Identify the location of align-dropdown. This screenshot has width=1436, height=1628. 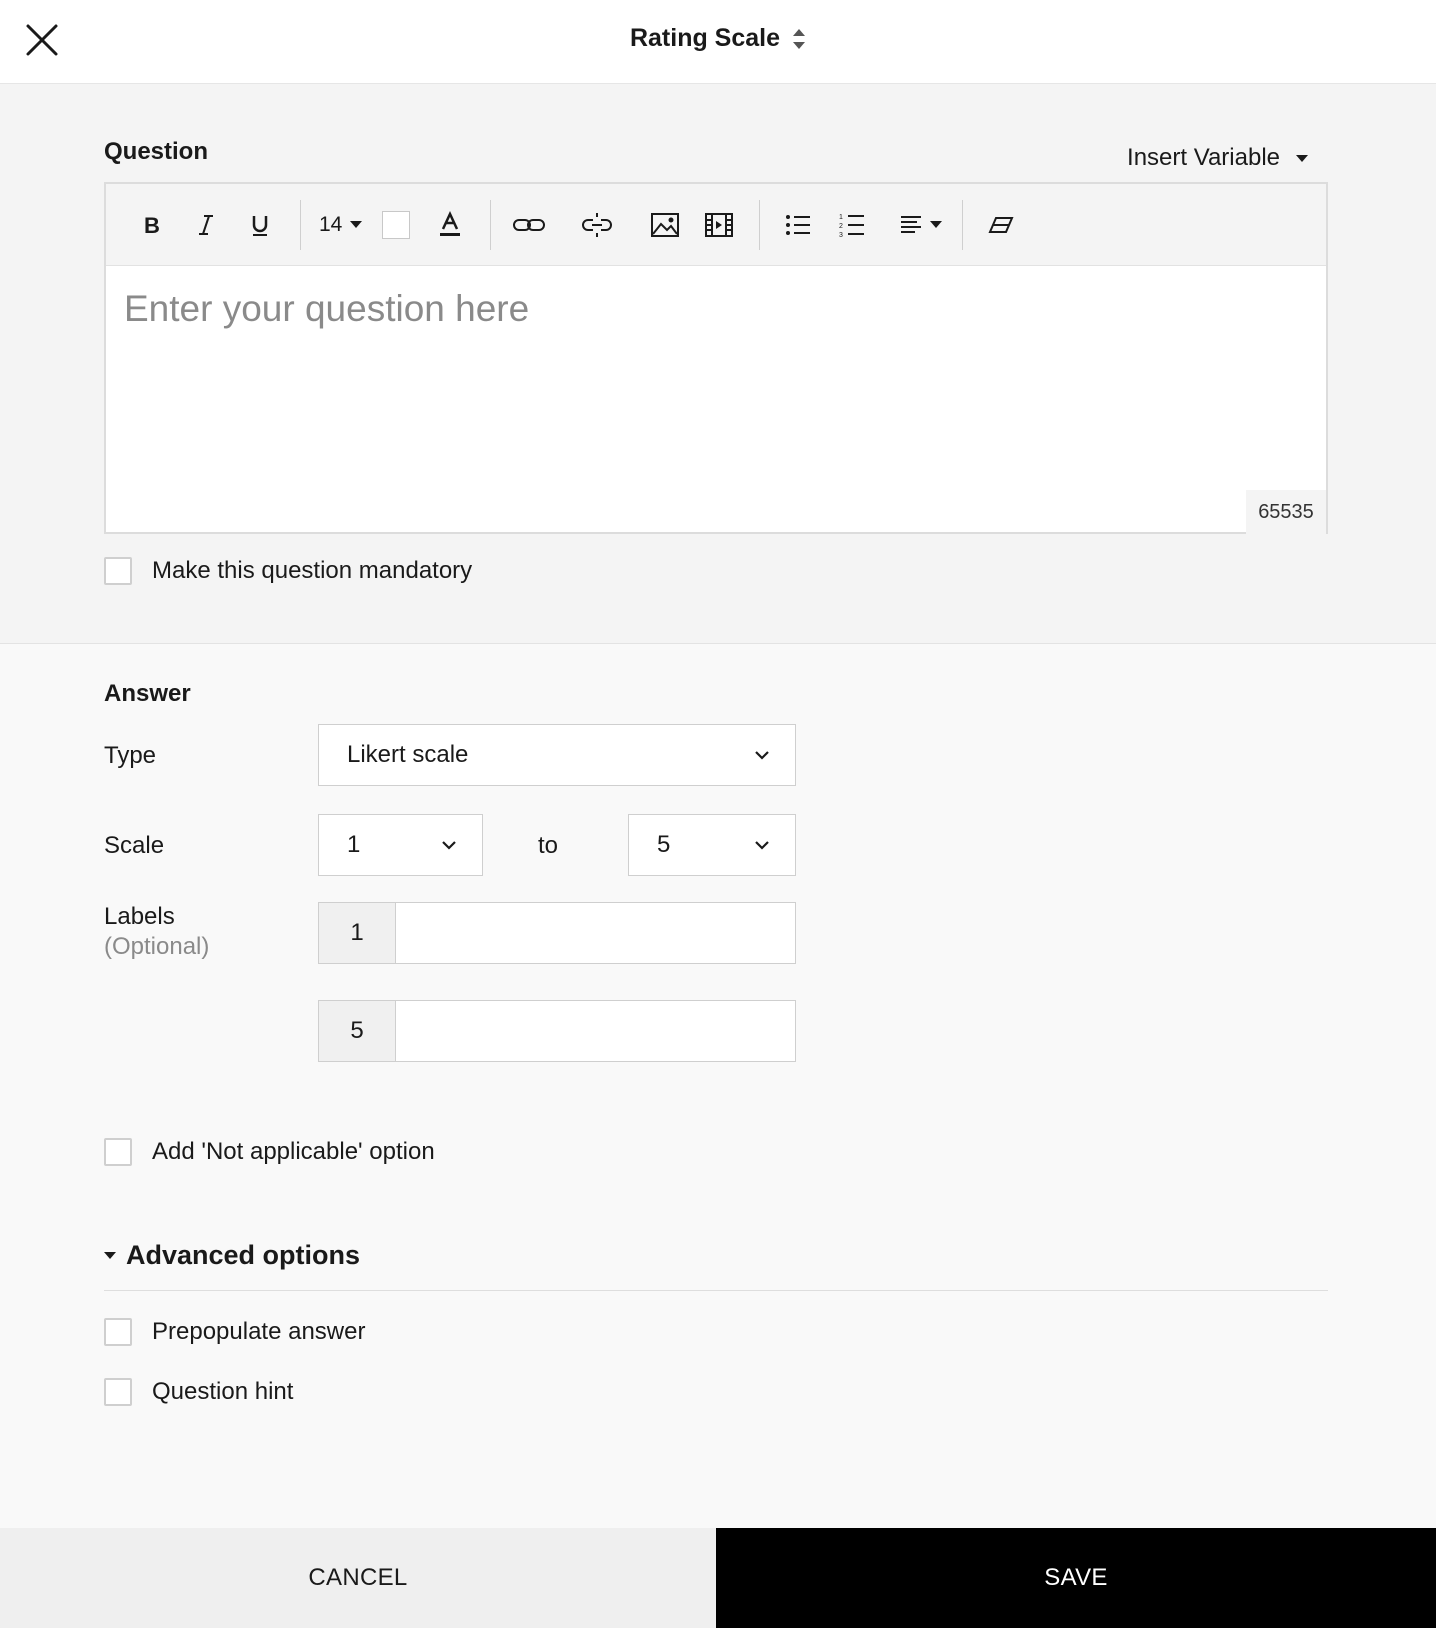
(921, 225).